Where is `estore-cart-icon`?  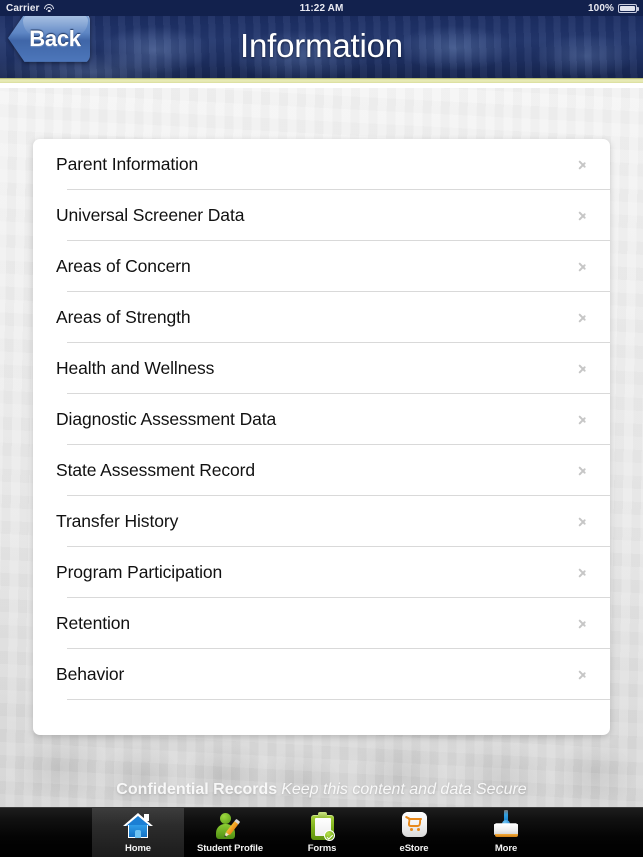
estore-cart-icon is located at coordinates (414, 826).